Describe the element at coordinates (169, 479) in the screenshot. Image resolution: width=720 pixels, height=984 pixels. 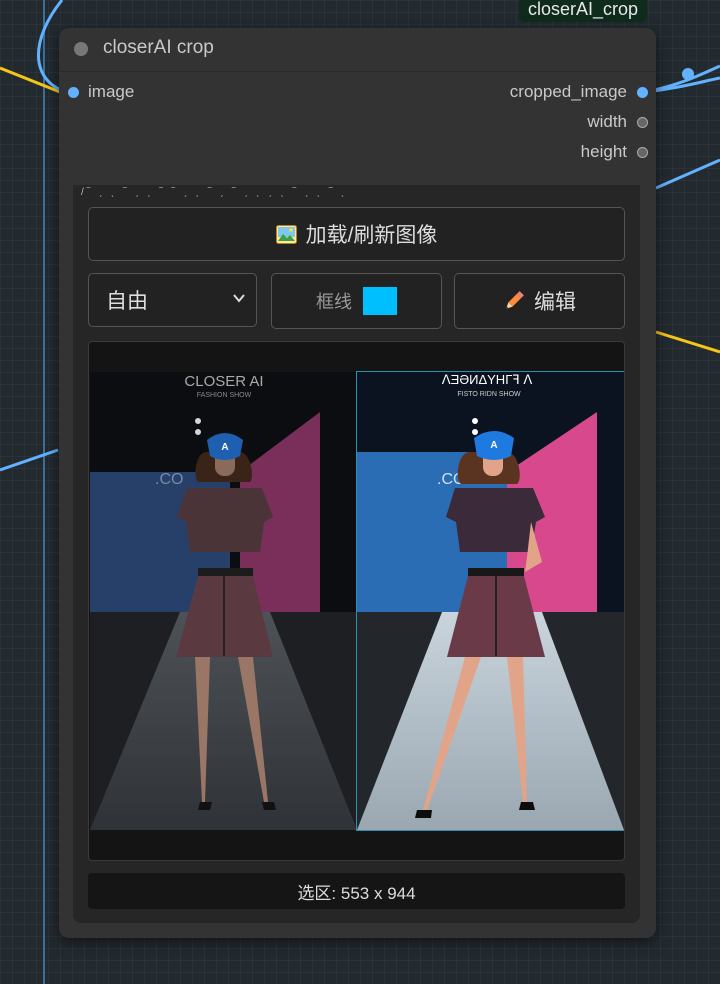
I see `svg-text: .CO` at that location.